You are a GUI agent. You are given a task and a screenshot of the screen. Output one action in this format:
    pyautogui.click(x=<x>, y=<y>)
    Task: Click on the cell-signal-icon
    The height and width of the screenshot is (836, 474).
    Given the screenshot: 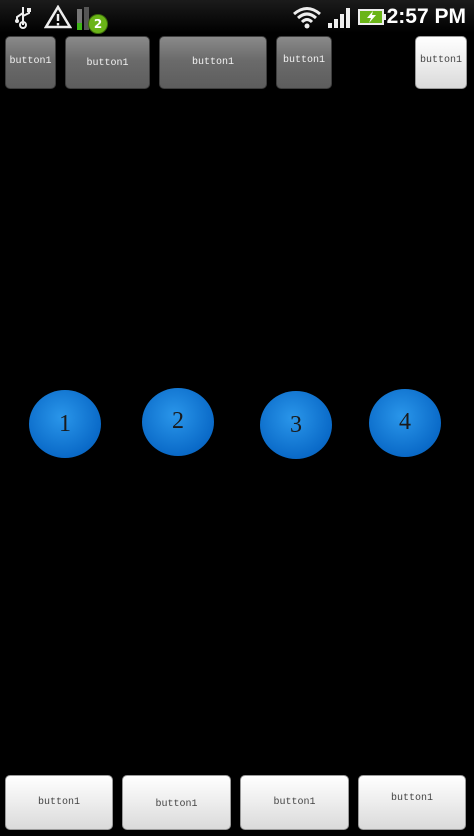 What is the action you would take?
    pyautogui.click(x=339, y=17)
    